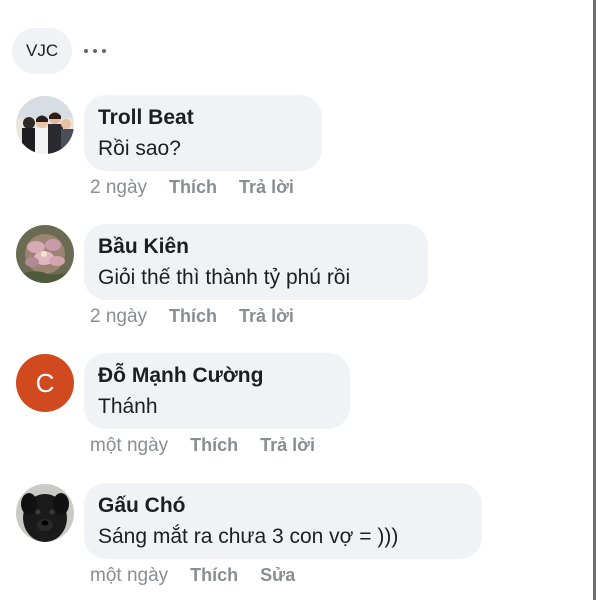 The width and height of the screenshot is (600, 600). I want to click on dog-avatar-icon, so click(45, 513).